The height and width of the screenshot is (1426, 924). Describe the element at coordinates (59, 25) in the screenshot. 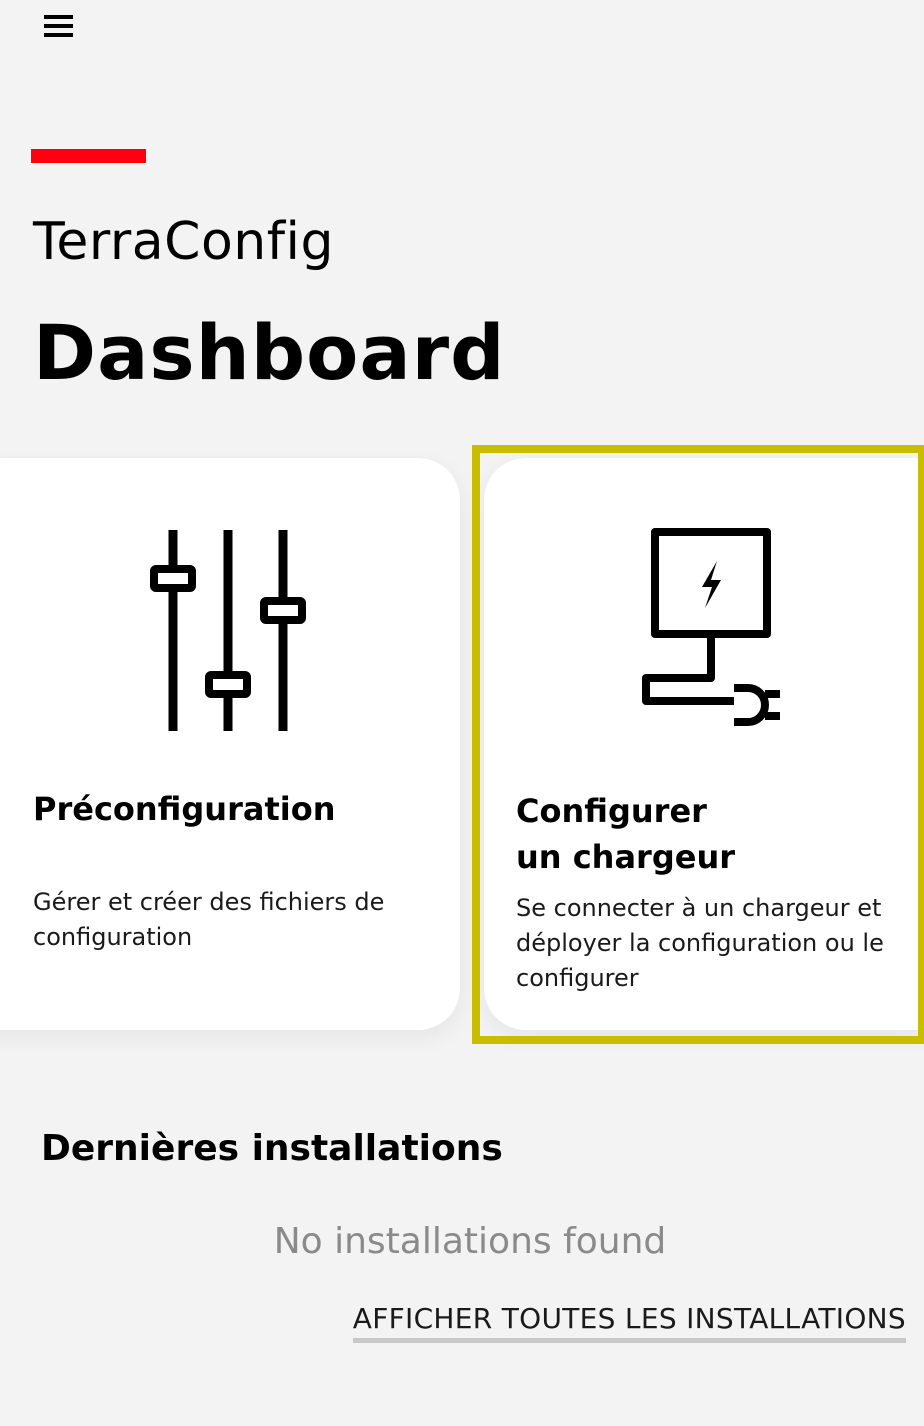

I see `hamburger-menu-icon` at that location.